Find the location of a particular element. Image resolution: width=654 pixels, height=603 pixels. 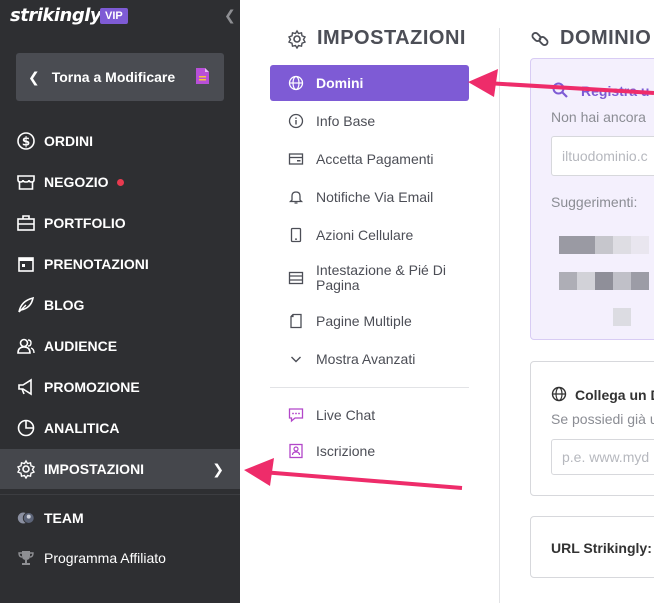

menu-item-accetta-pagamenti: Accetta Pagamenti is located at coordinates (369, 159).